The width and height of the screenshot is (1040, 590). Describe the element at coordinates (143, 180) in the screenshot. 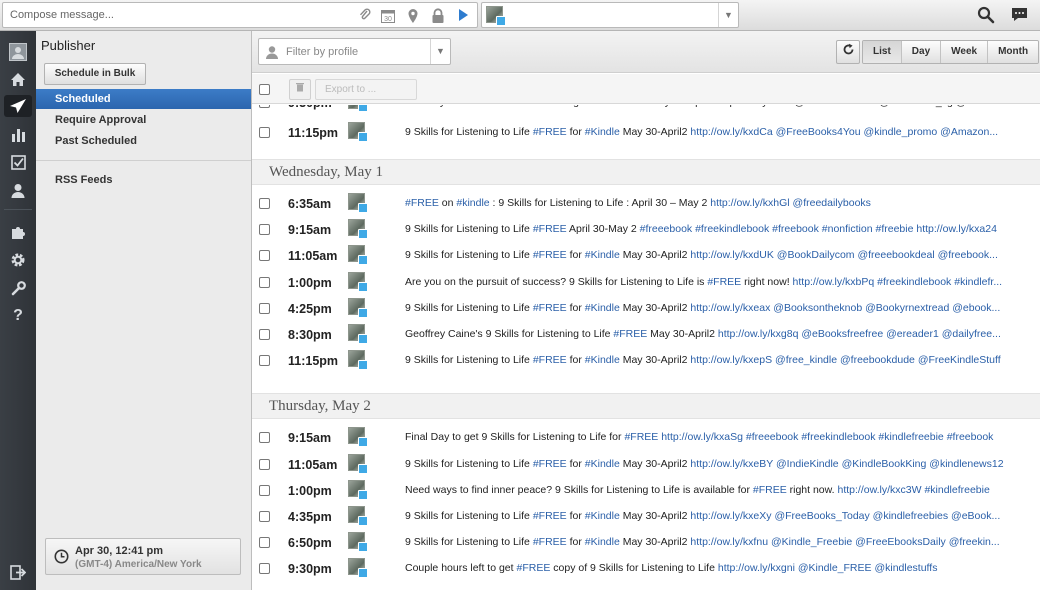

I see `sidebar-item-rss-feeds: RSS Feeds` at that location.